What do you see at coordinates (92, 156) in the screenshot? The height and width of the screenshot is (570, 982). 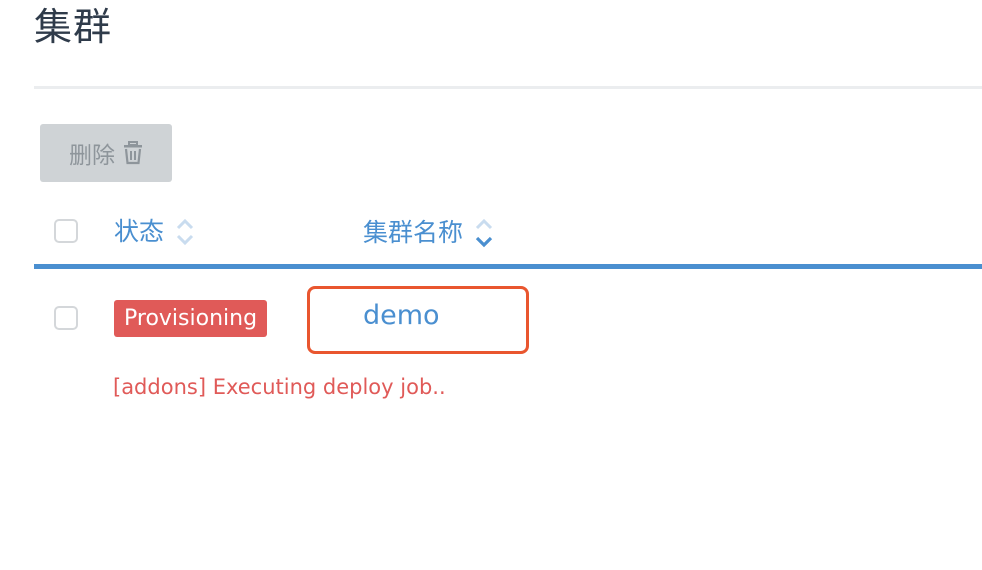 I see `delete-button-label: 删除` at bounding box center [92, 156].